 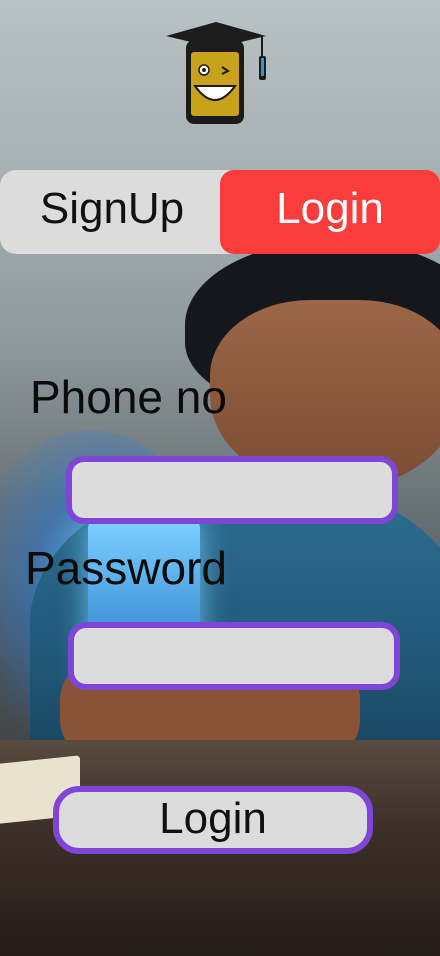 I want to click on phone-label: Phone no, so click(x=128, y=397).